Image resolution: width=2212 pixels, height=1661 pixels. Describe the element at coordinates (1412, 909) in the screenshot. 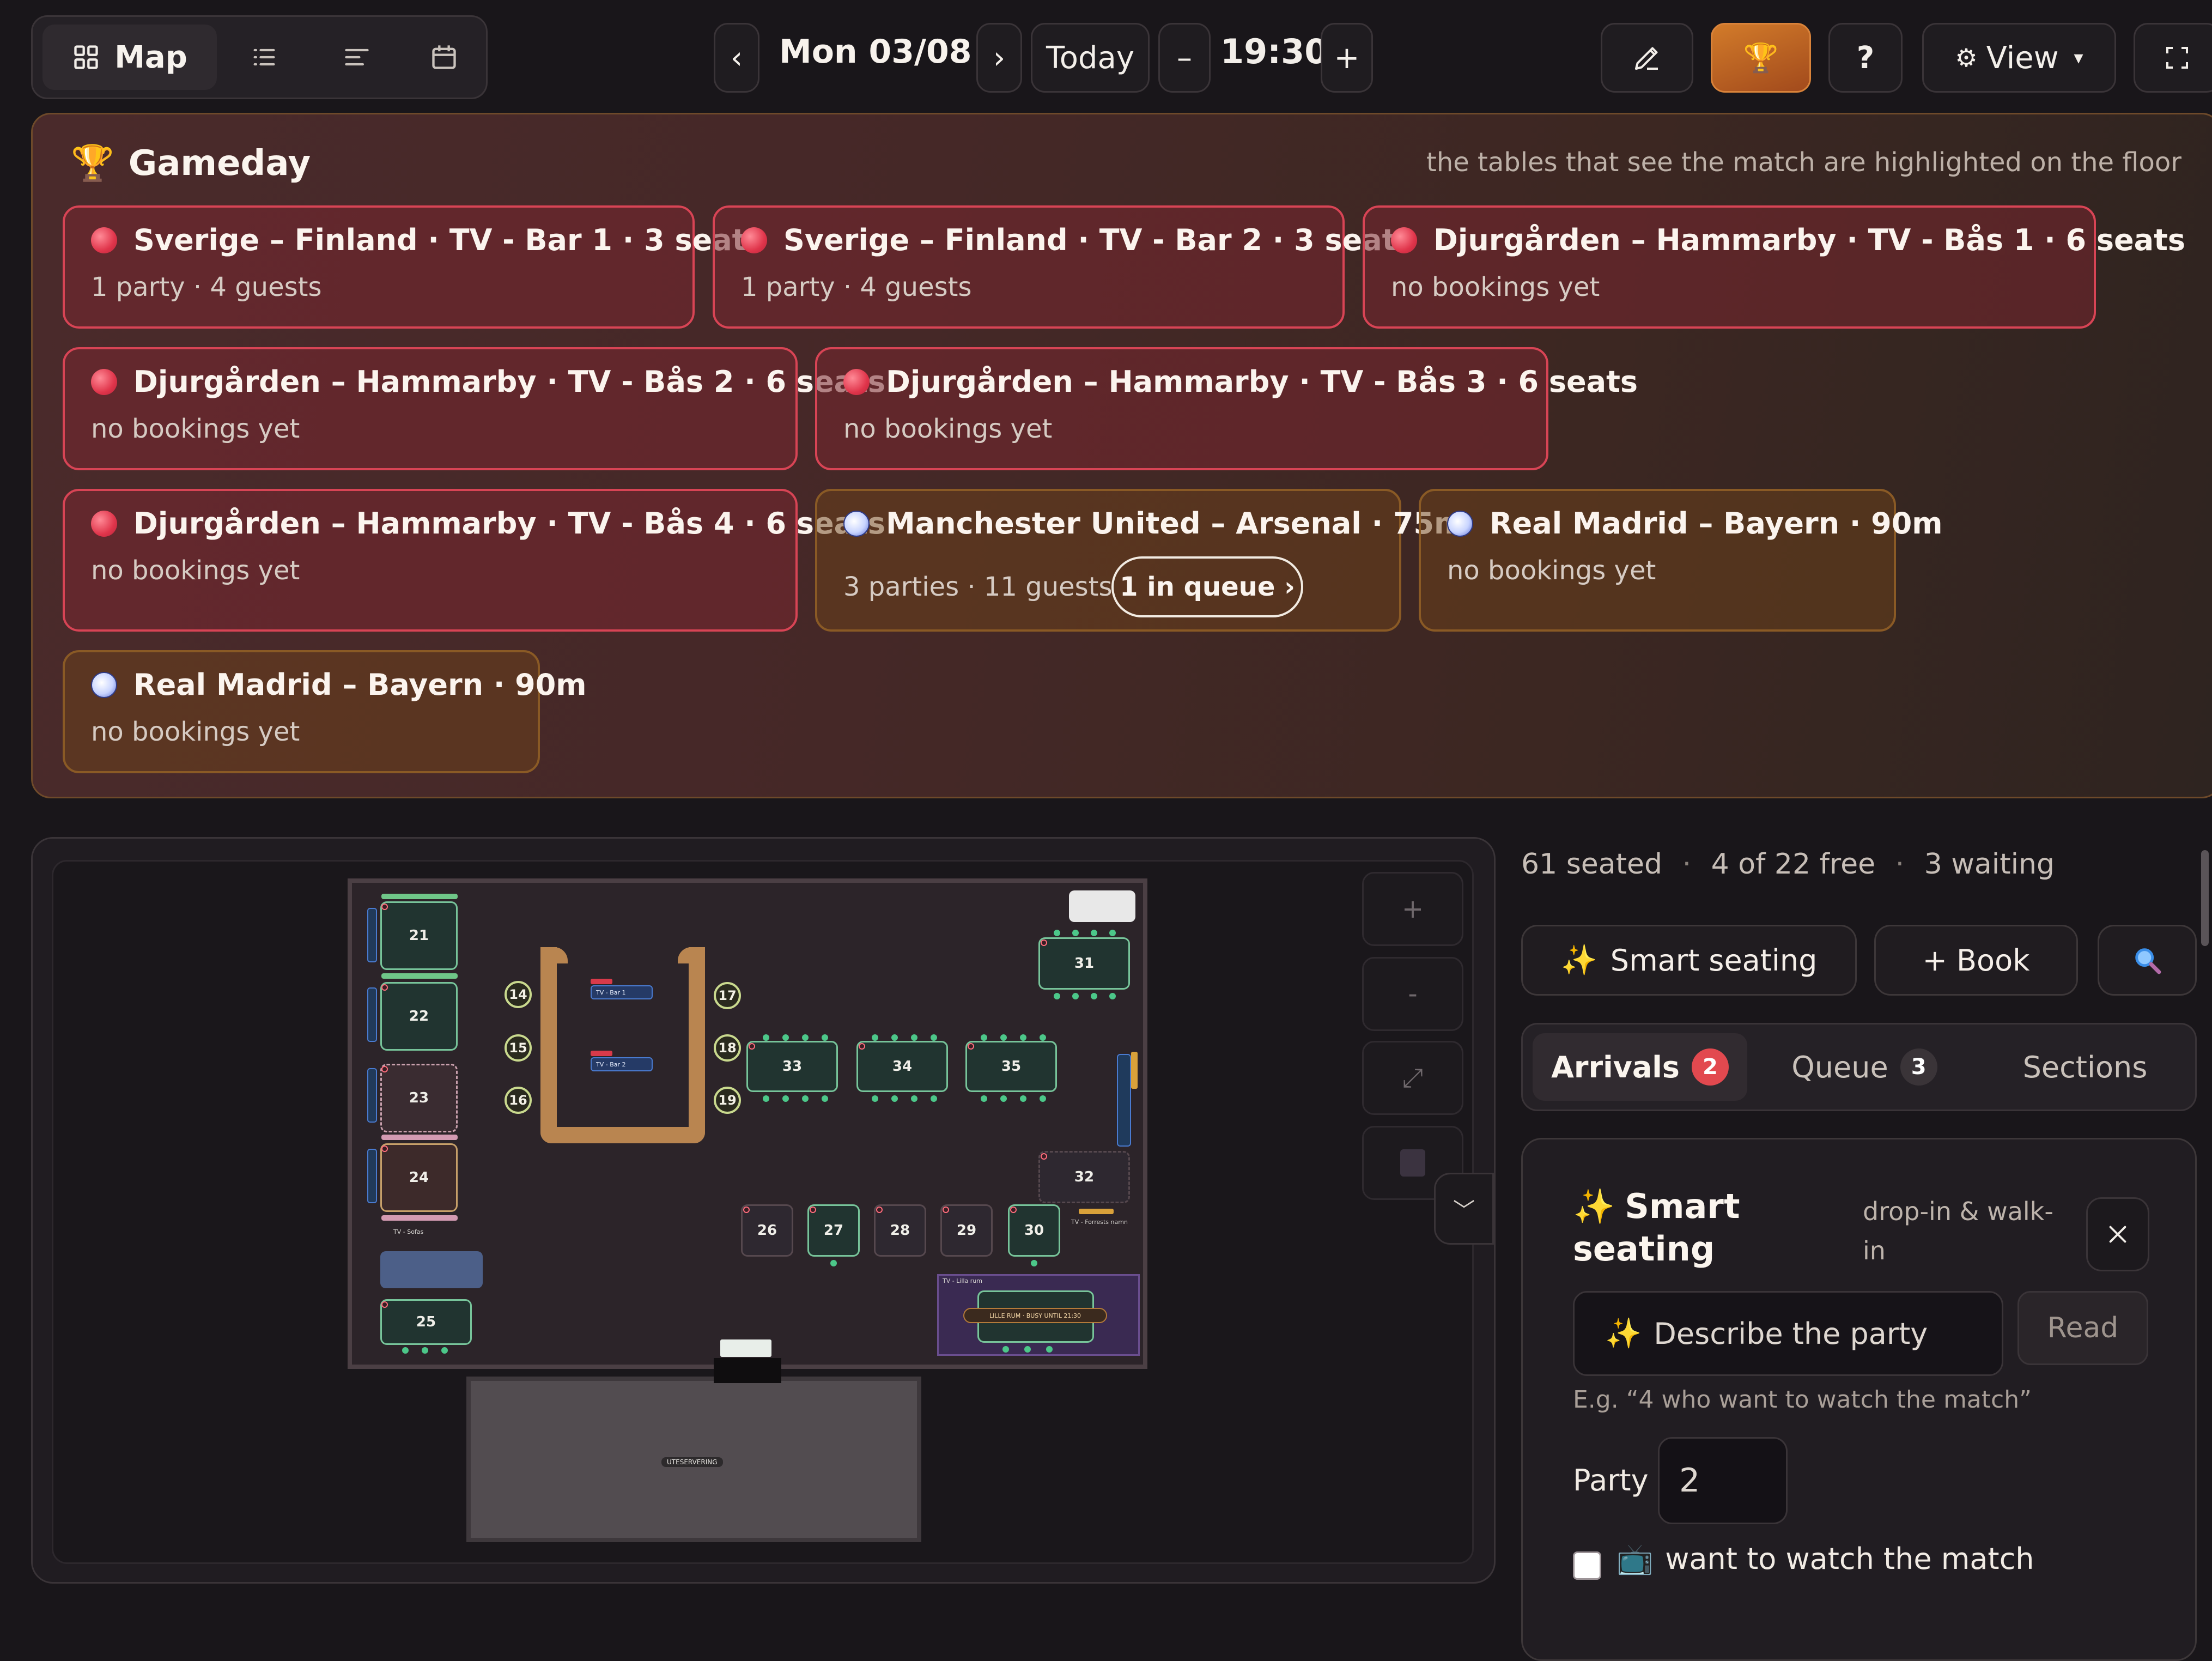

I see `zoom-in-button: +` at that location.